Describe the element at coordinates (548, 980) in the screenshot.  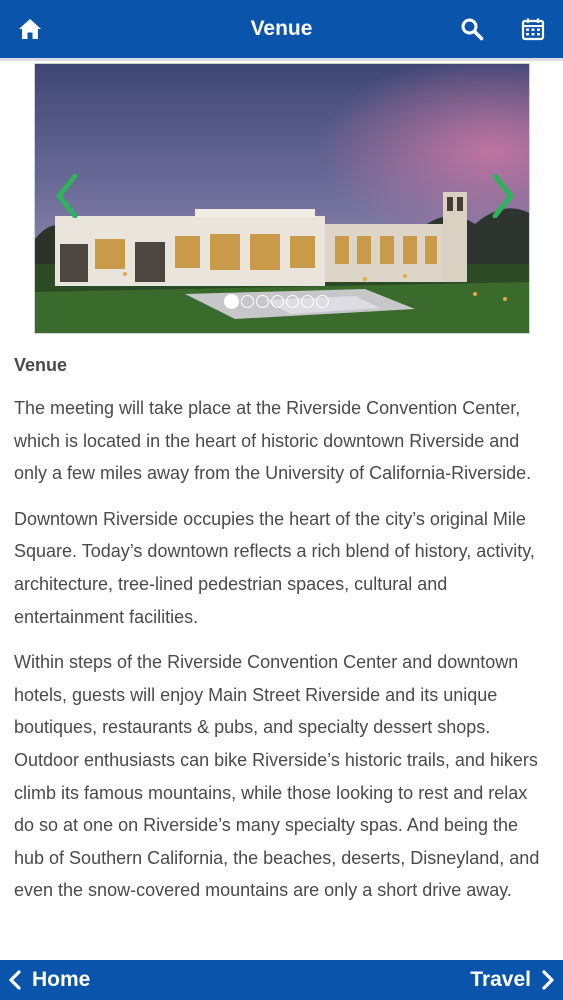
I see `chevron-right-icon` at that location.